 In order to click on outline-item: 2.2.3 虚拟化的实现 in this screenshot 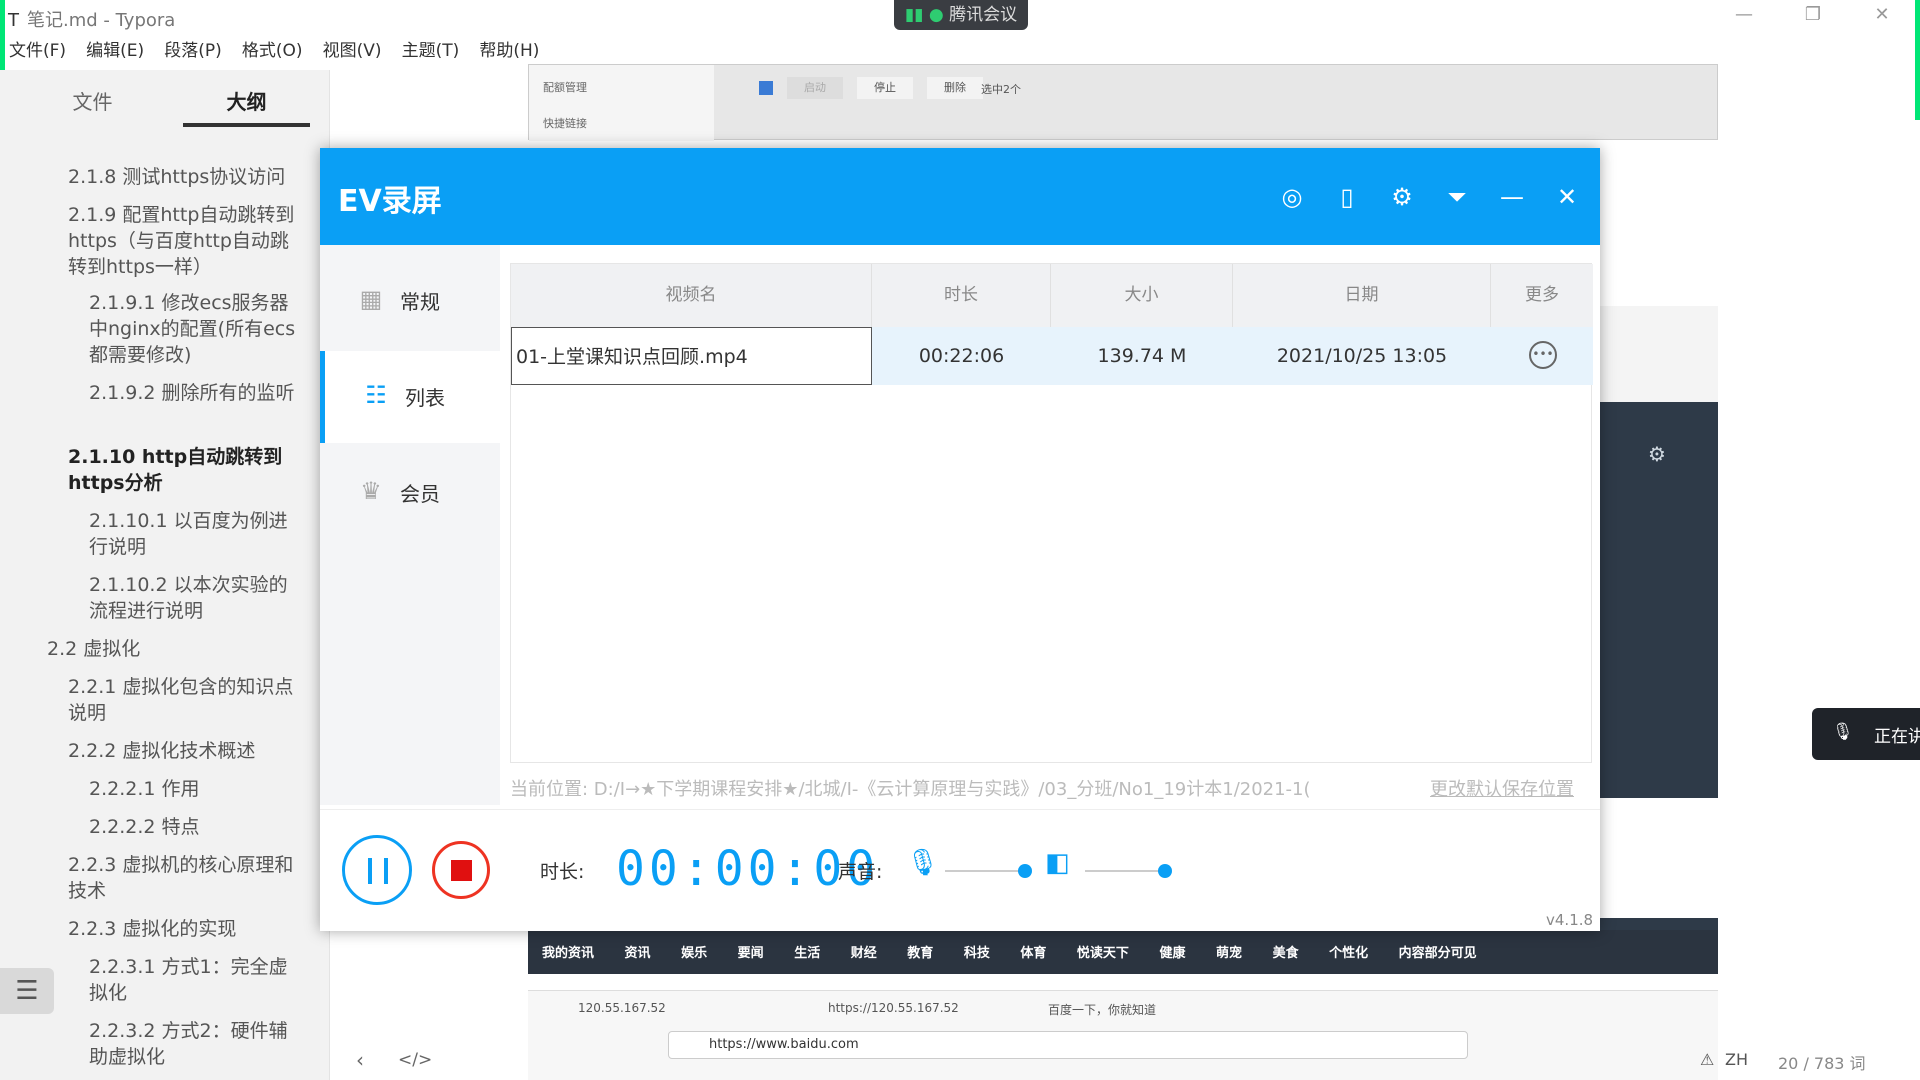, I will do `click(183, 929)`.